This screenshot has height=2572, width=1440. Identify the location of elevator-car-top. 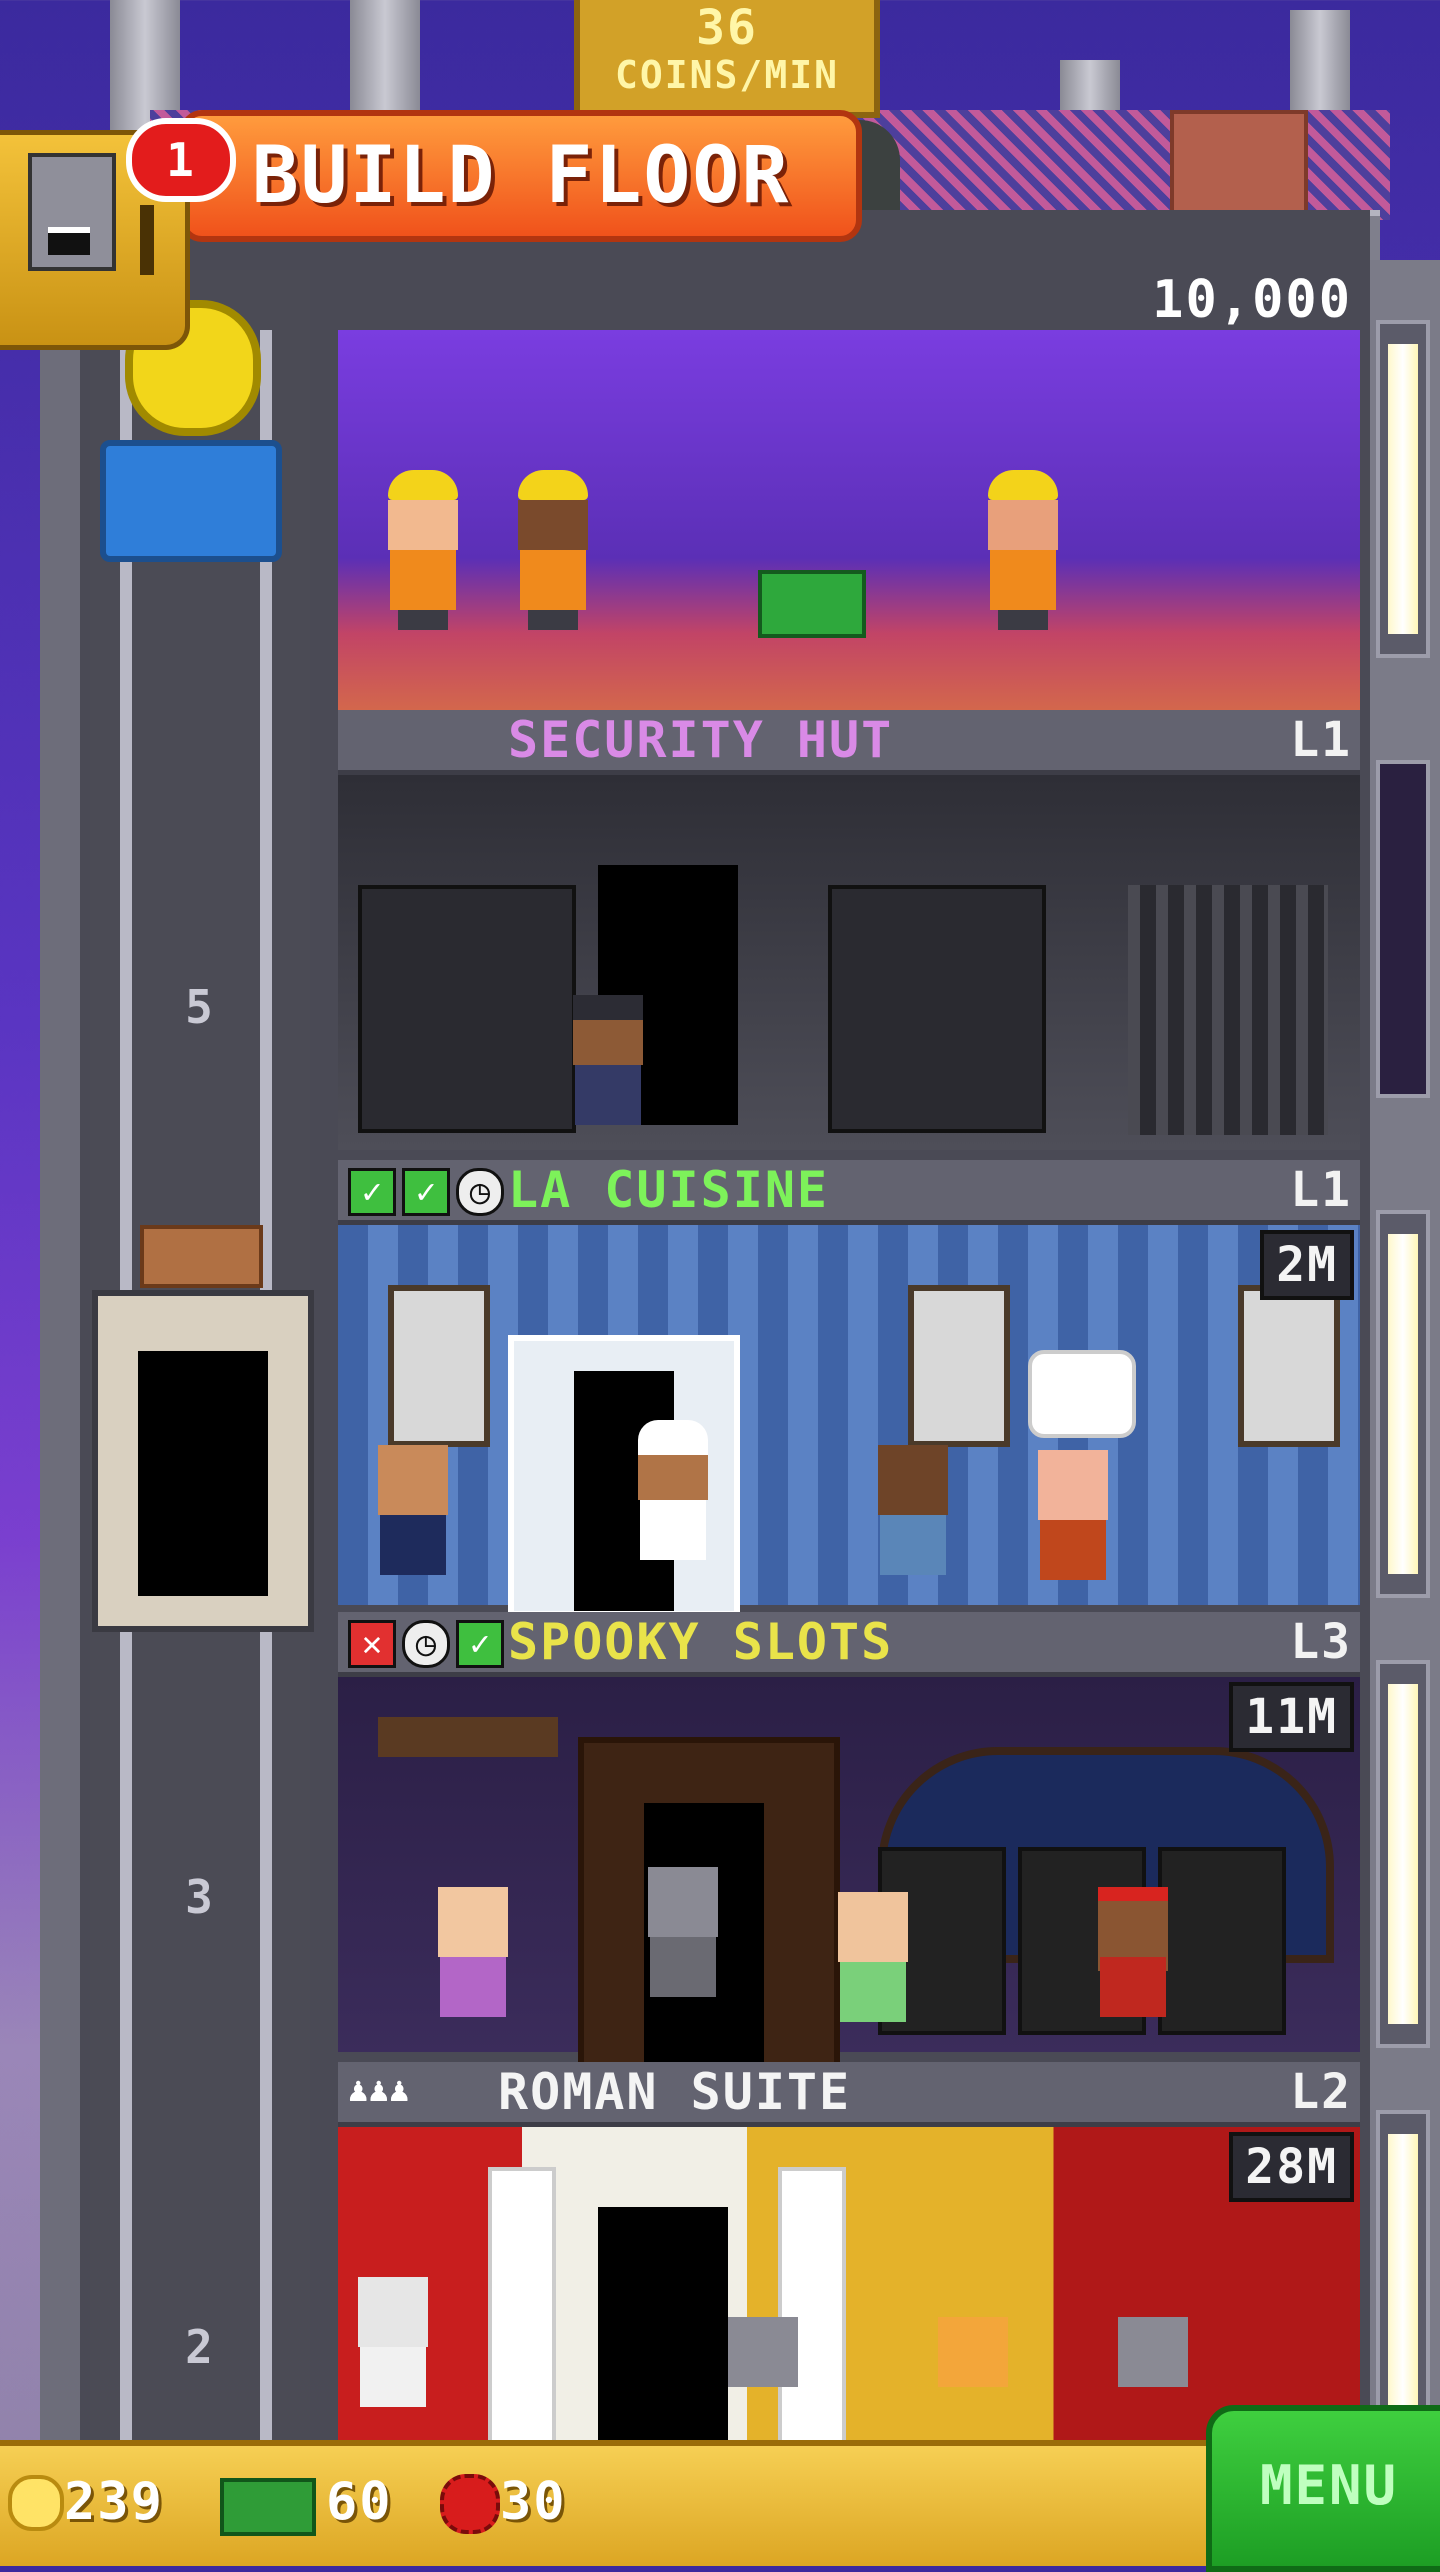
(201, 1256).